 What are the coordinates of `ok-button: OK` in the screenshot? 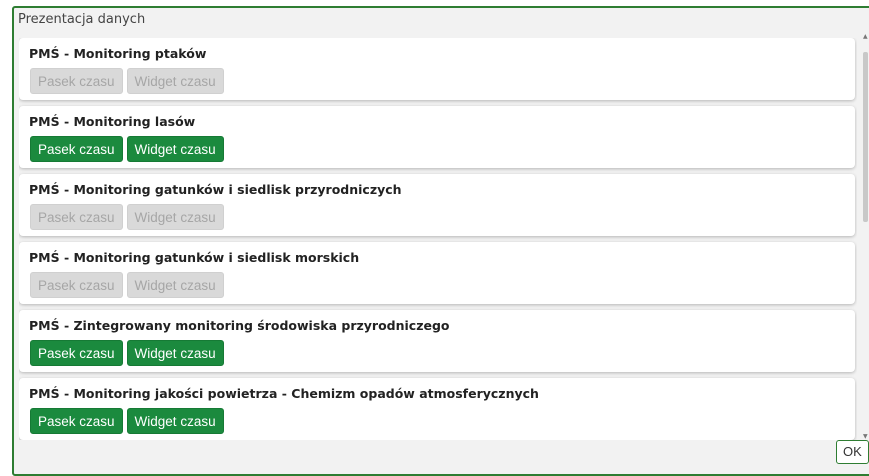 It's located at (852, 452).